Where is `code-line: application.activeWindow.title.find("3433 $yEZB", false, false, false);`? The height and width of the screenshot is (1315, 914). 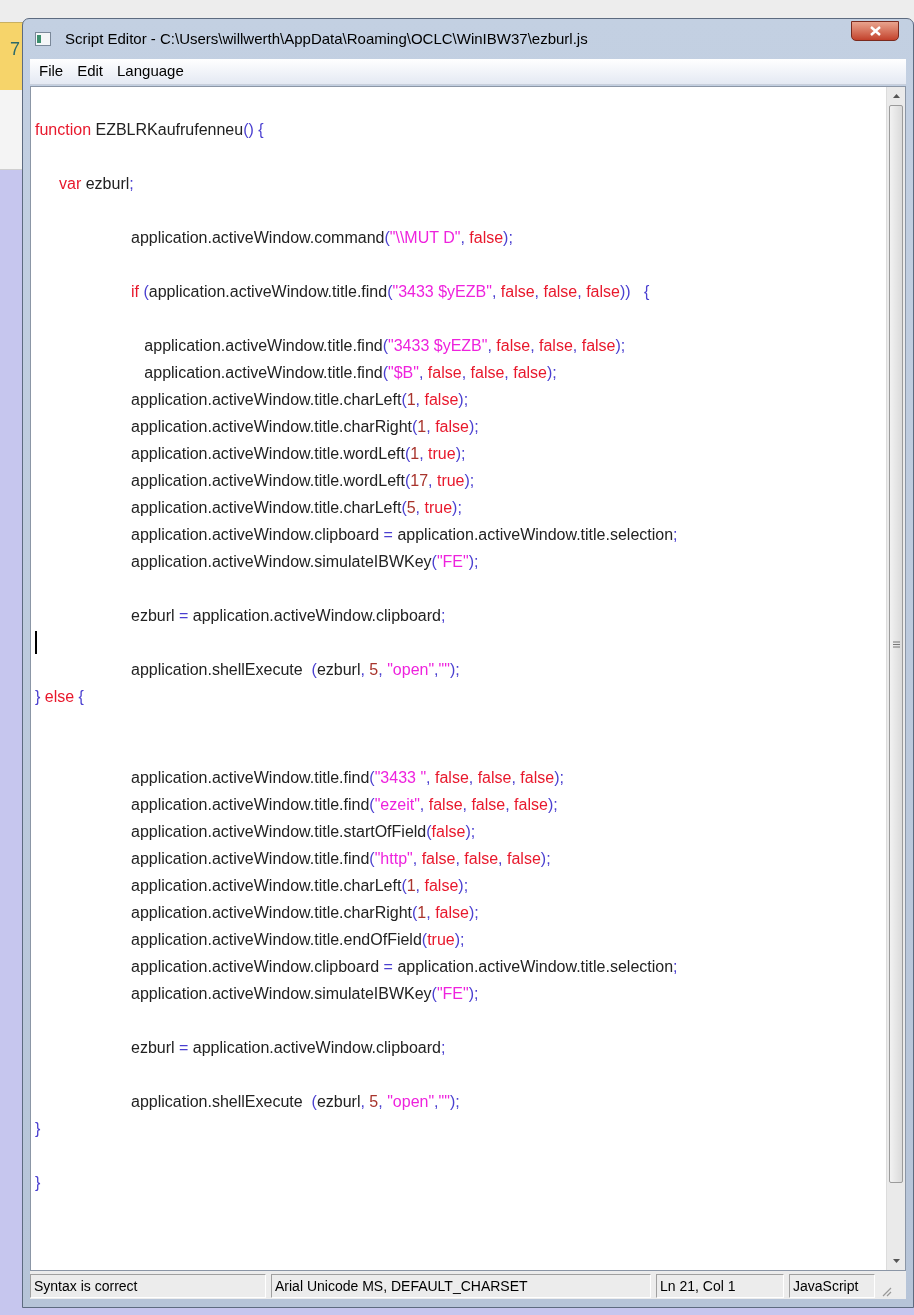
code-line: application.activeWindow.title.find("3433 $yEZB", false, false, false); is located at coordinates (384, 345).